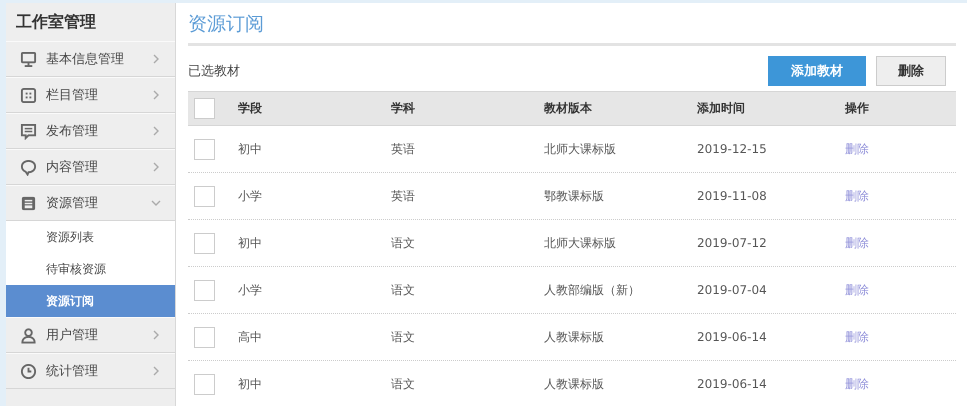 This screenshot has height=406, width=967. Describe the element at coordinates (28, 335) in the screenshot. I see `user-icon` at that location.